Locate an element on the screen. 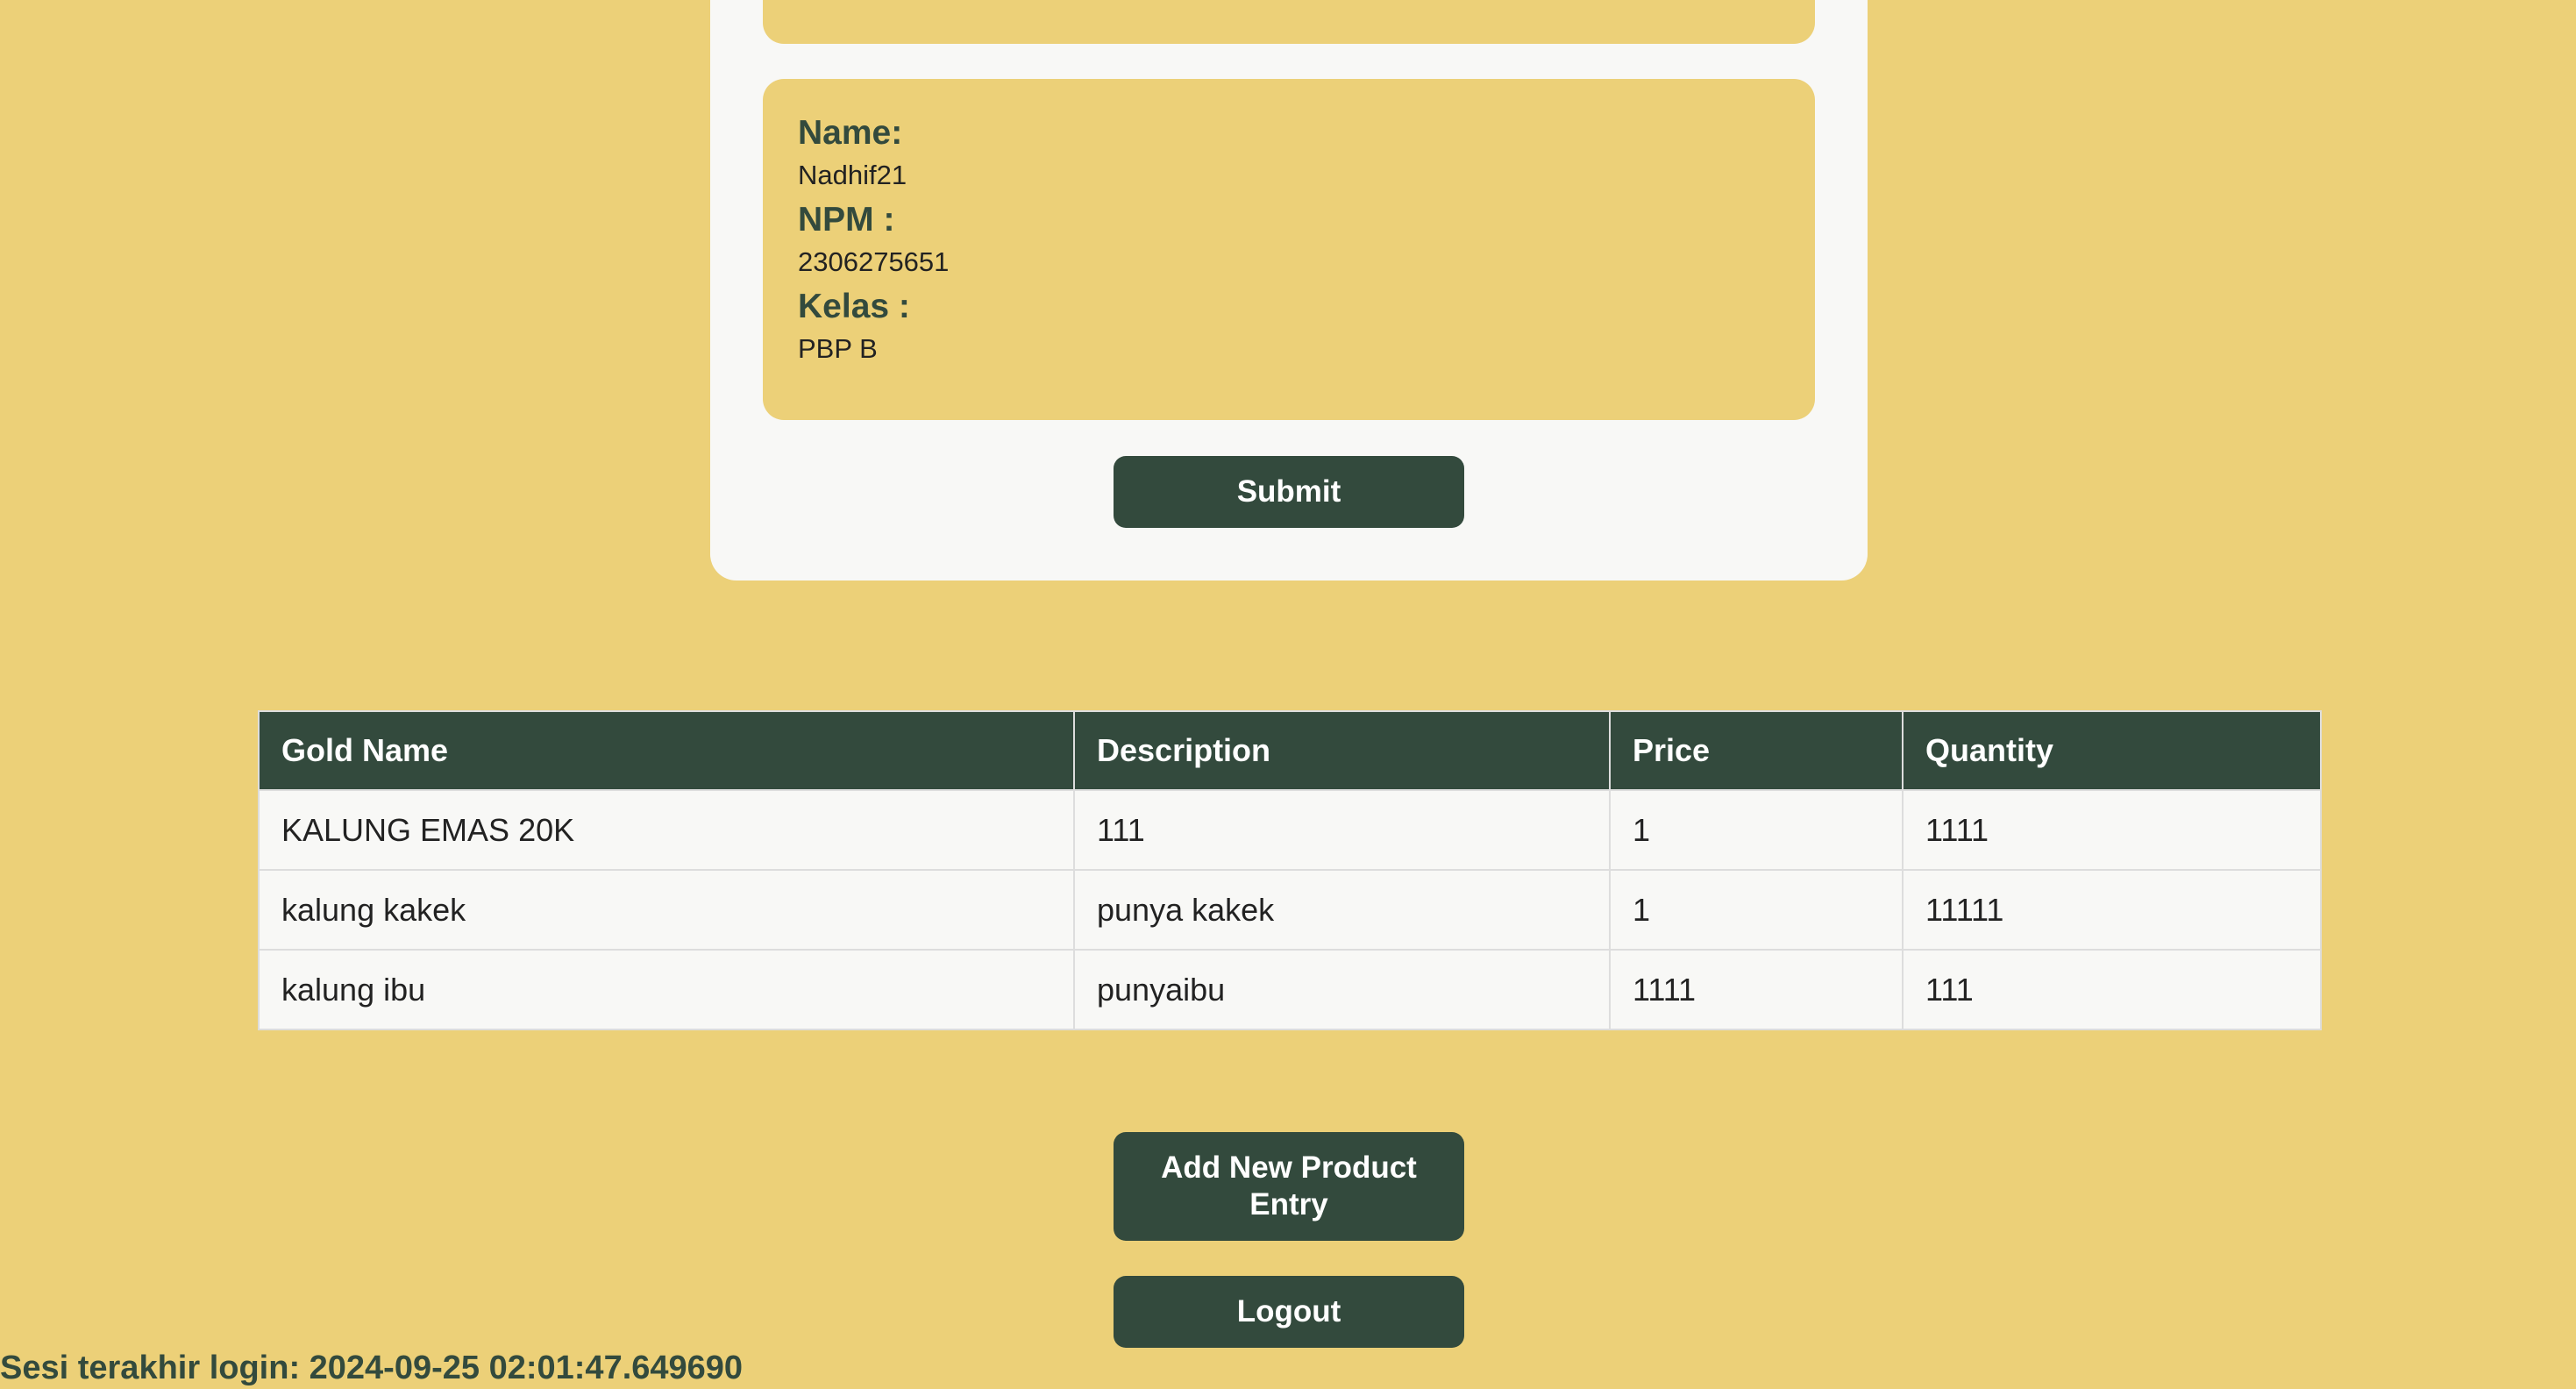 Image resolution: width=2576 pixels, height=1389 pixels. header-gold-name: Gold Name is located at coordinates (666, 751).